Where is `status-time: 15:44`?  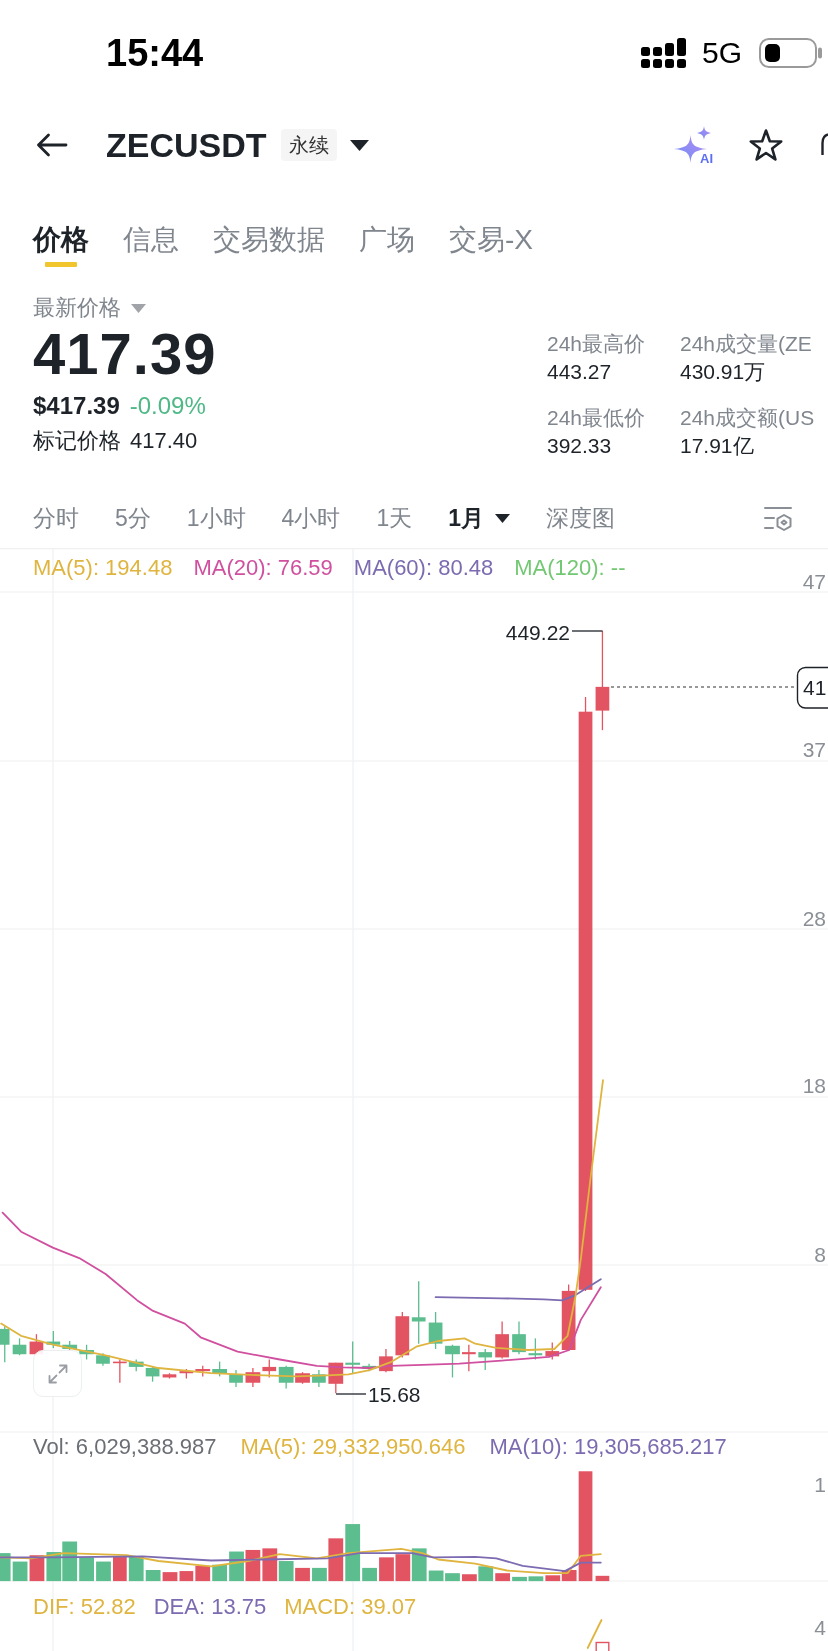
status-time: 15:44 is located at coordinates (155, 53).